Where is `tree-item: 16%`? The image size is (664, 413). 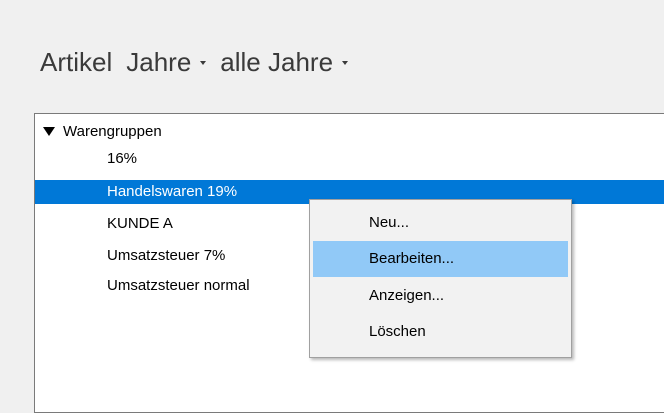
tree-item: 16% is located at coordinates (349, 159).